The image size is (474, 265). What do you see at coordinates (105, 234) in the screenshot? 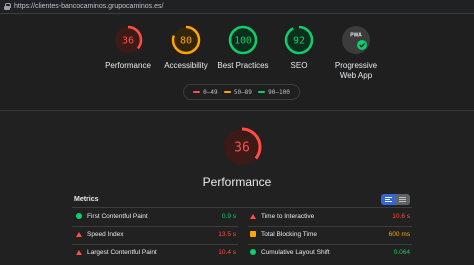
I see `metric-name: Speed Index` at bounding box center [105, 234].